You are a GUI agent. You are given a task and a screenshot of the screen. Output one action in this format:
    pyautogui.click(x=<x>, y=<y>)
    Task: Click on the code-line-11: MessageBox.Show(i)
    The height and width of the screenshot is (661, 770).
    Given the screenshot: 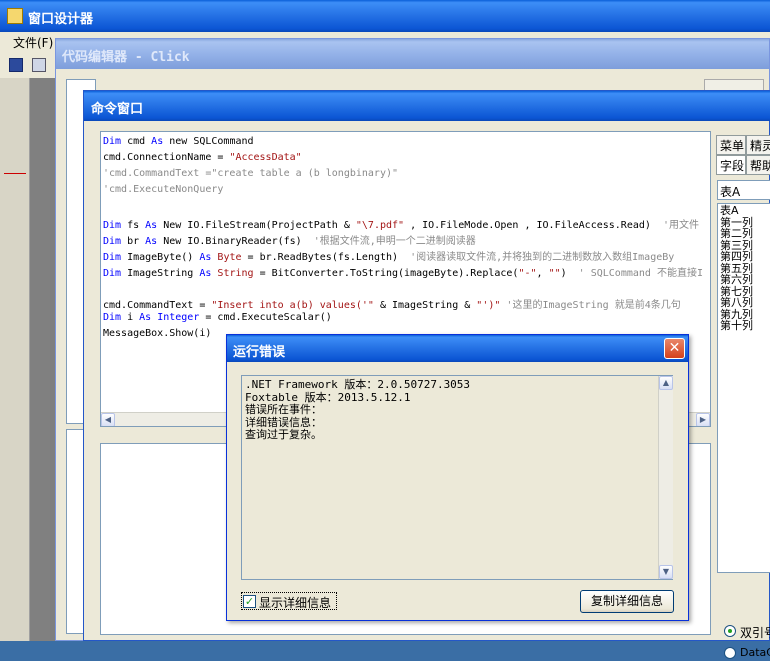 What is the action you would take?
    pyautogui.click(x=157, y=333)
    